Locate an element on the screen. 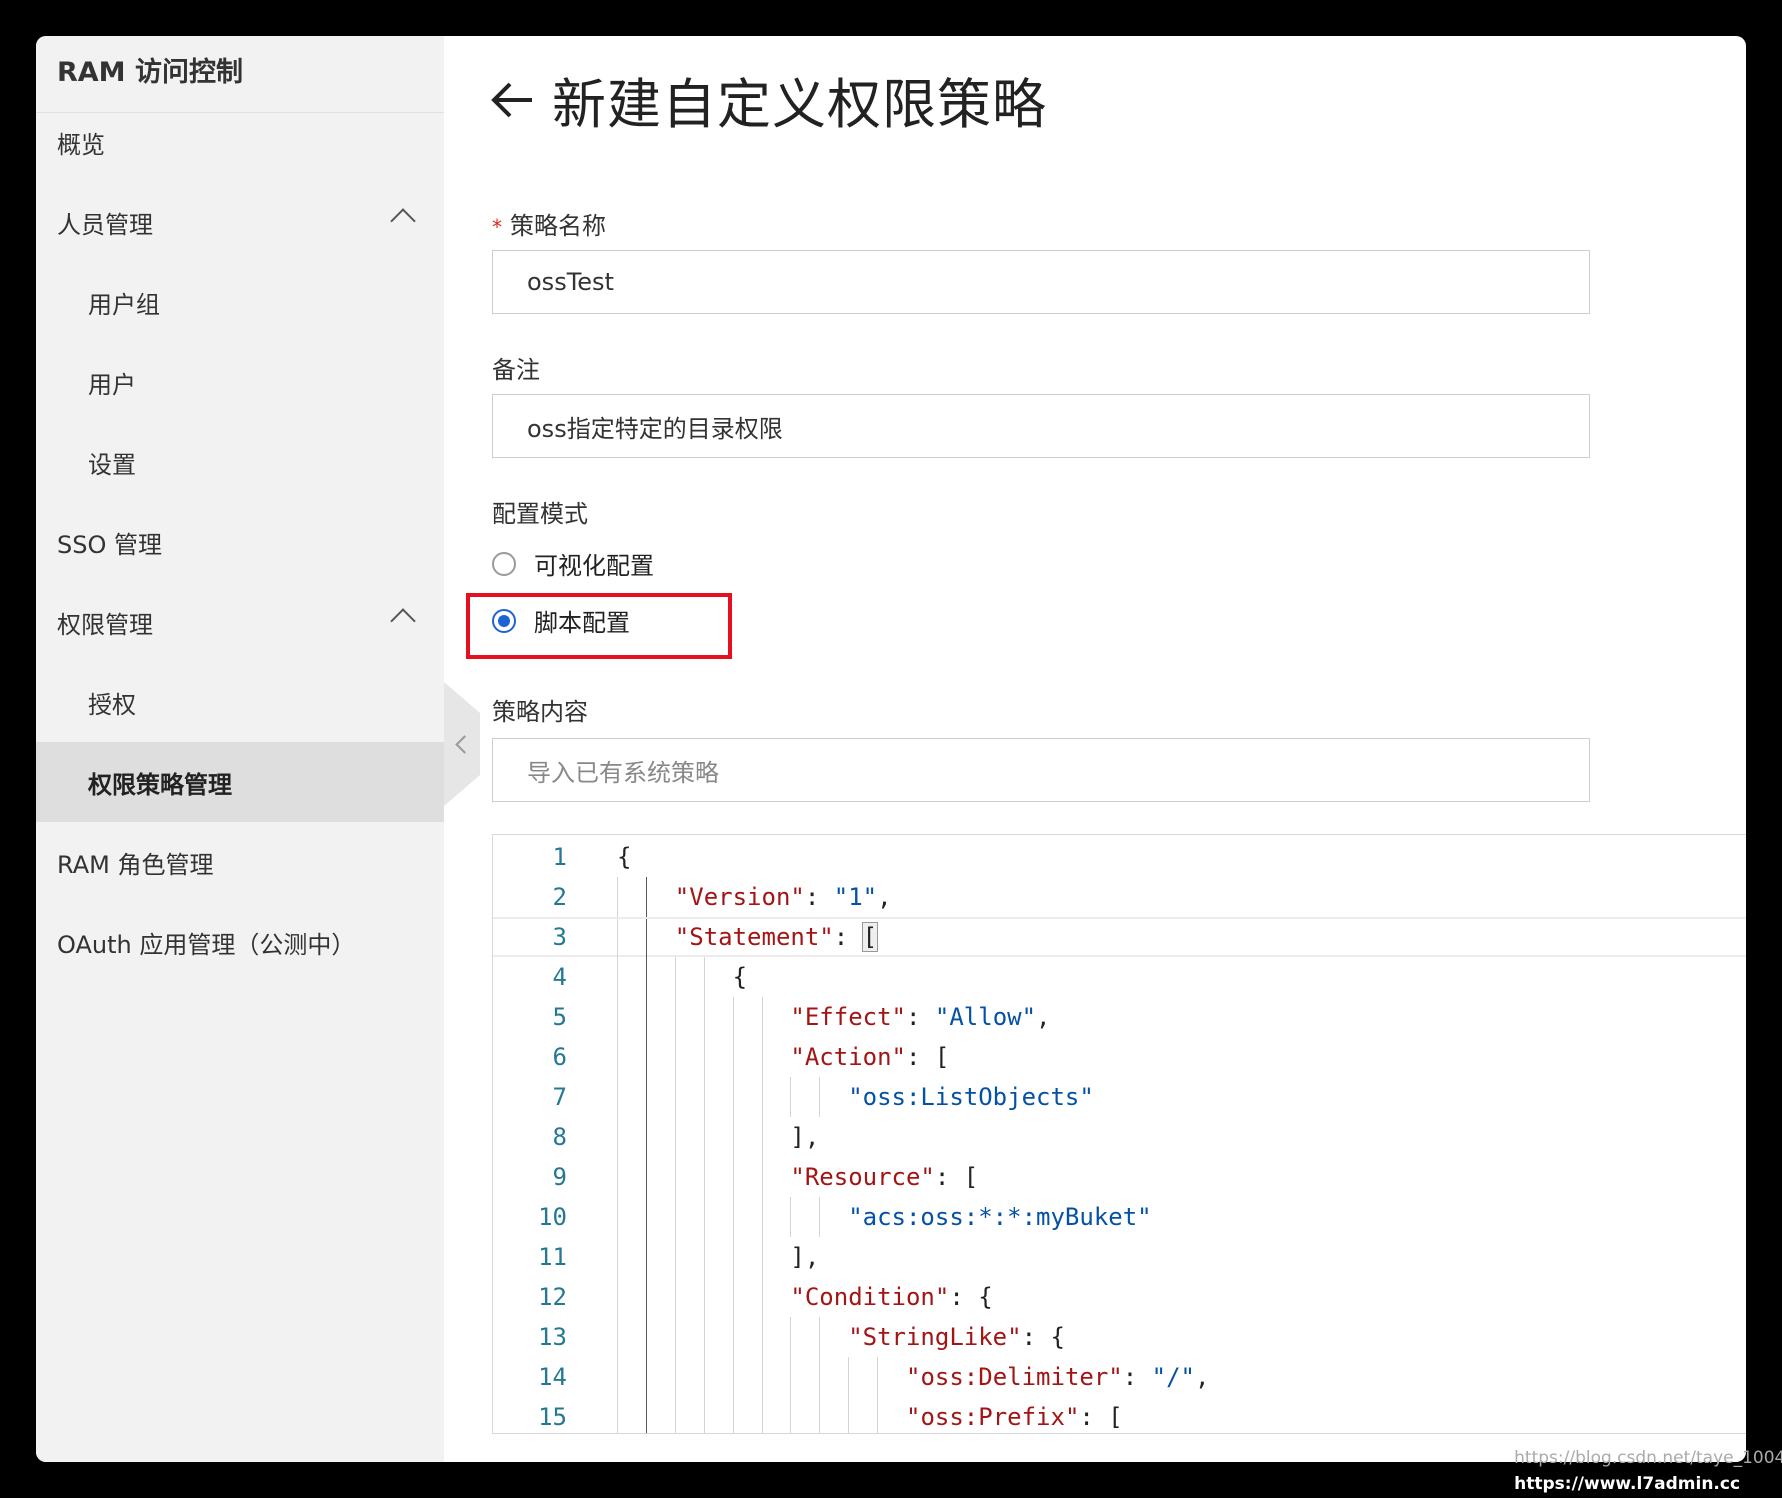 The width and height of the screenshot is (1782, 1498). note-input: oss指定特定的目录权限 is located at coordinates (1041, 426).